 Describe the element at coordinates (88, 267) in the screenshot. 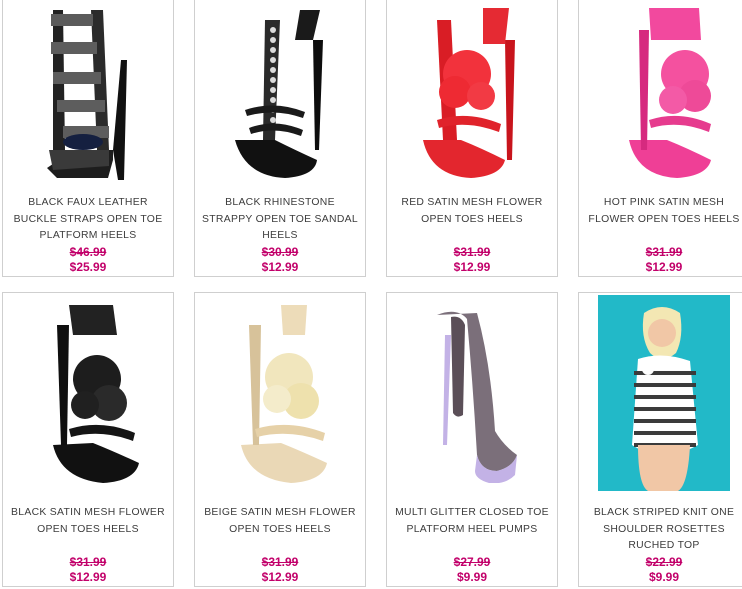

I see `product-sale-price: $25.99` at that location.